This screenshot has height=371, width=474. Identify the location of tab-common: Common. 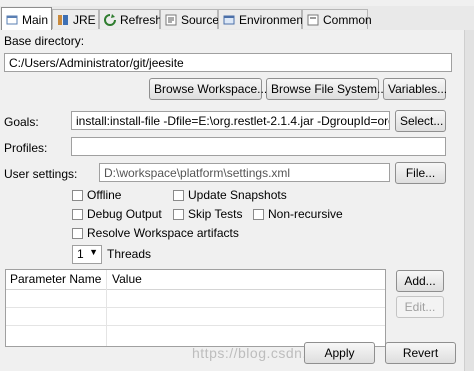
(337, 19).